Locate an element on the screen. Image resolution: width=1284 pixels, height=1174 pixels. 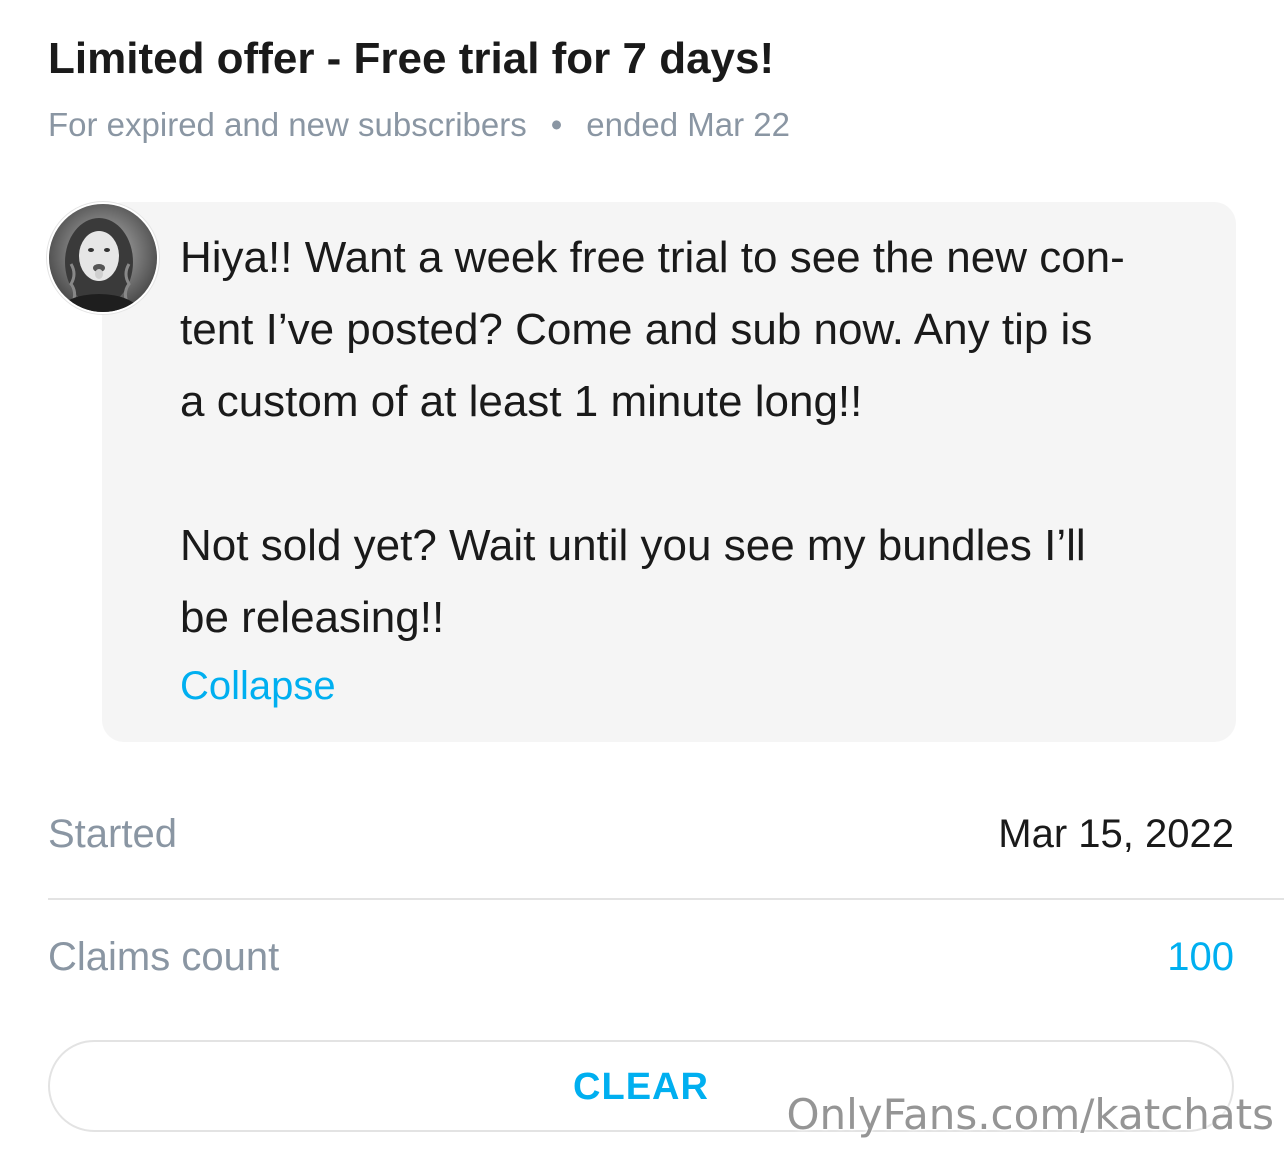
started-label: Started is located at coordinates (112, 834).